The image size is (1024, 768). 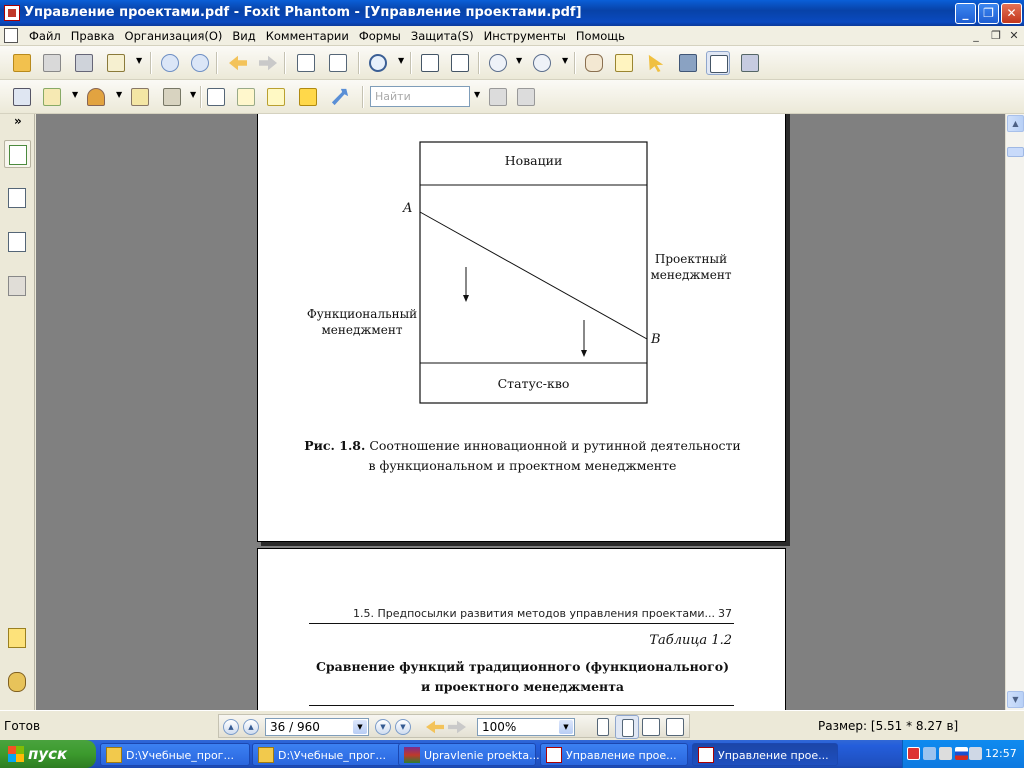 What do you see at coordinates (945, 753) in the screenshot?
I see `display-icon` at bounding box center [945, 753].